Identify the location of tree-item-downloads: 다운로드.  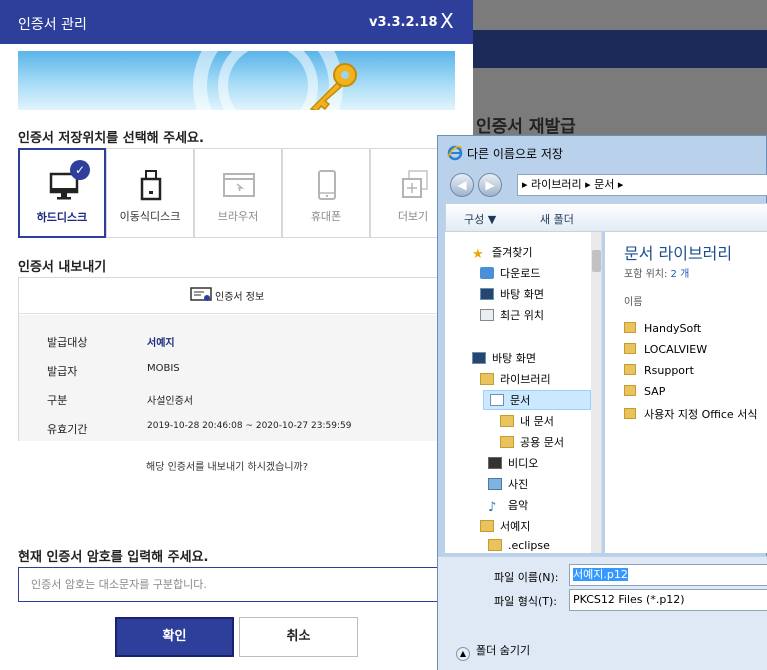
(510, 273).